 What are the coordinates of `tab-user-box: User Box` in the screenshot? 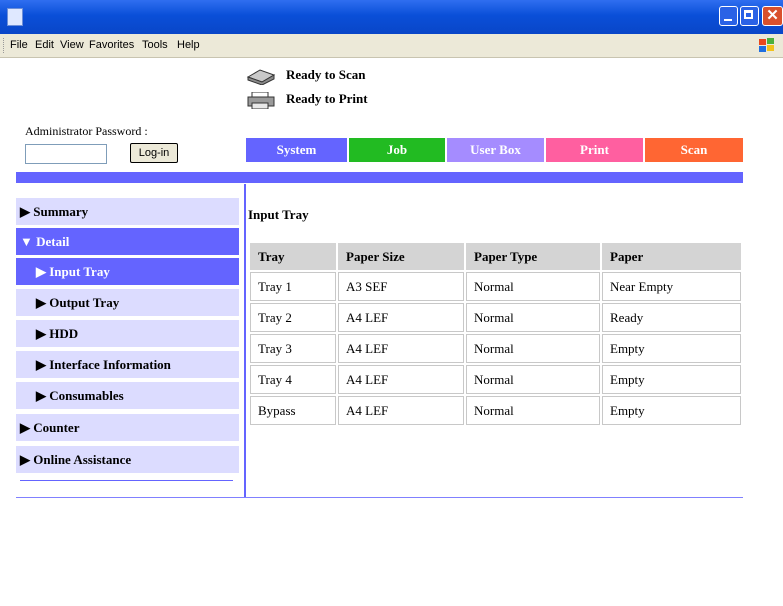 It's located at (495, 150).